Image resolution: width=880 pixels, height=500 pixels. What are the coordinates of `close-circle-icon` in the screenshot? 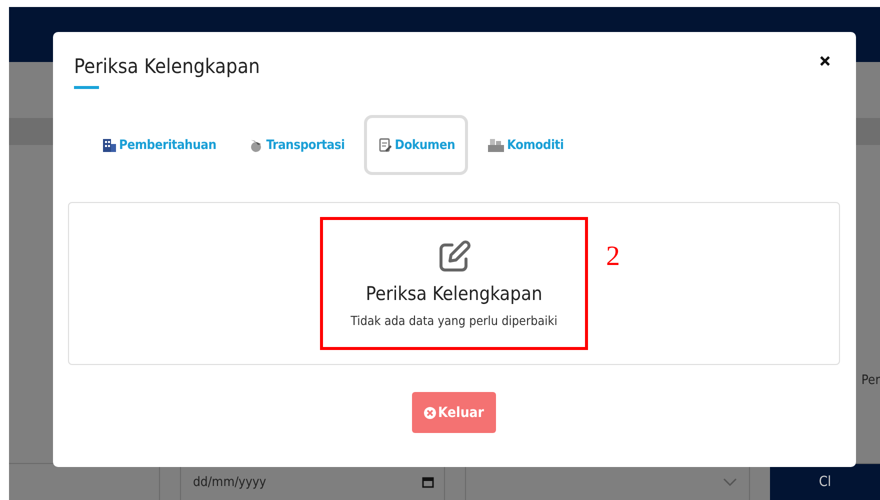 It's located at (430, 412).